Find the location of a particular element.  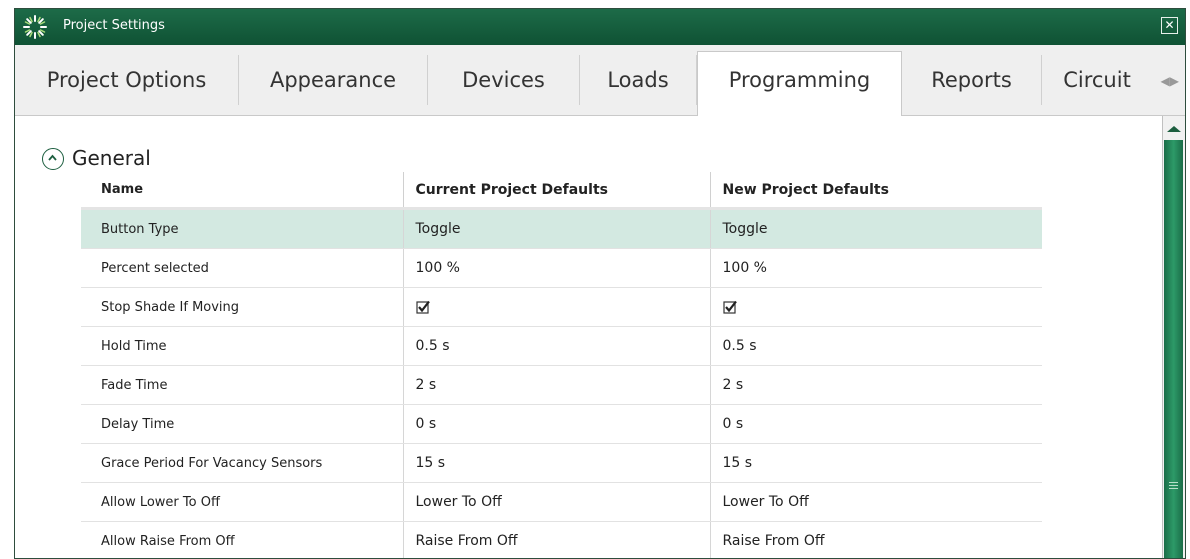

tab-scroll-arrows: ◀▶ is located at coordinates (1170, 81).